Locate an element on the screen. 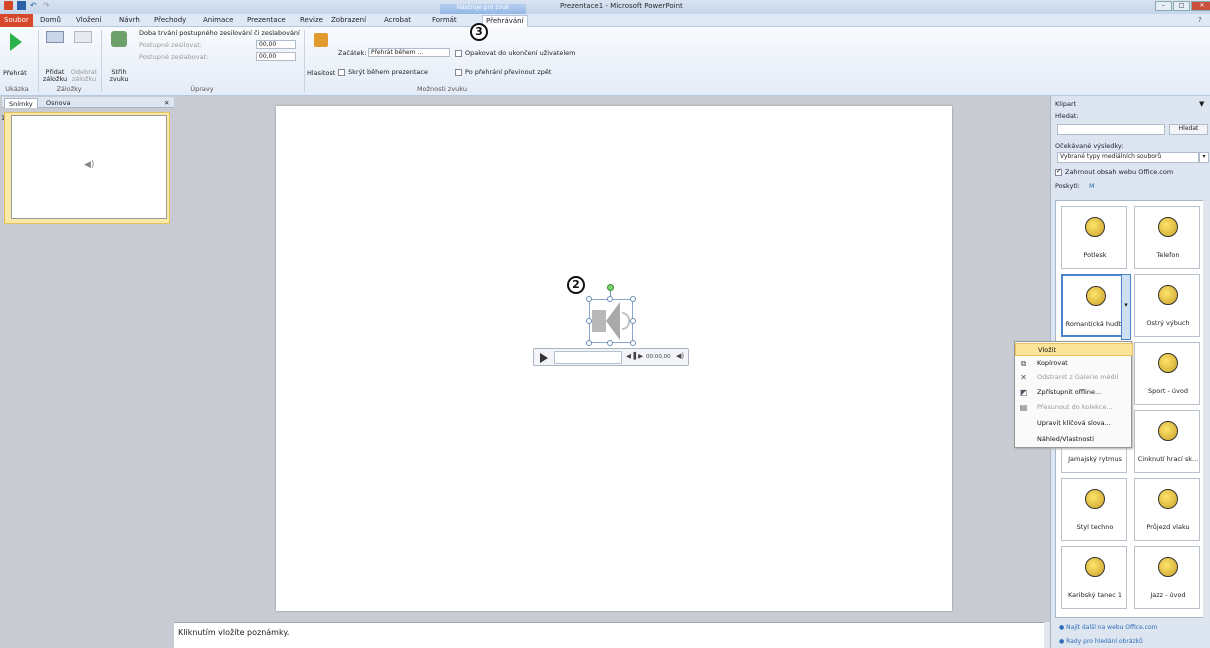  tab-soubor: Soubor is located at coordinates (16, 20).